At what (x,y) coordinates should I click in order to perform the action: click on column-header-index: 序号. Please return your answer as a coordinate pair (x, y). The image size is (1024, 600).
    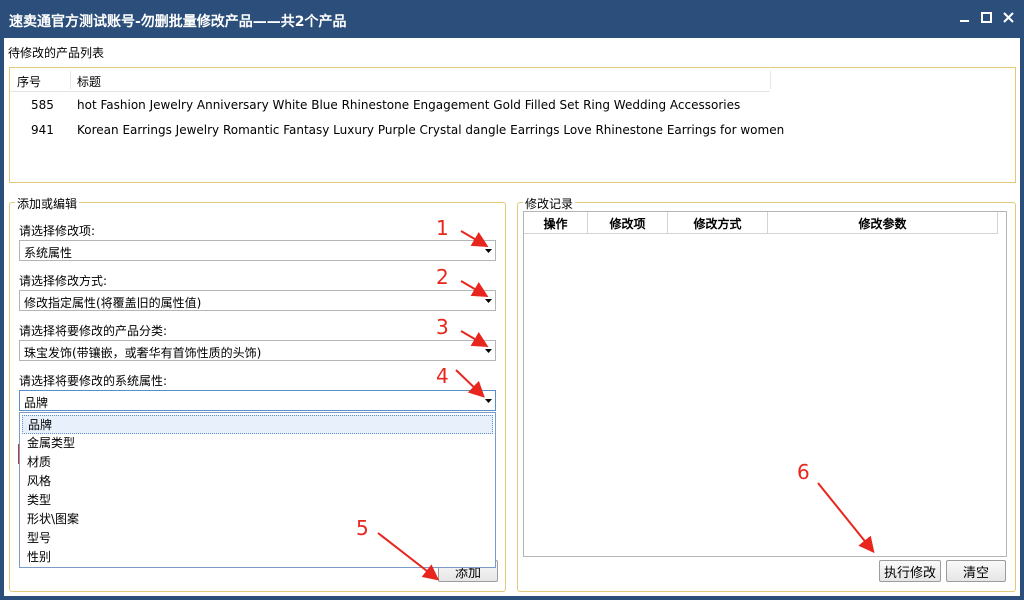
    Looking at the image, I should click on (29, 81).